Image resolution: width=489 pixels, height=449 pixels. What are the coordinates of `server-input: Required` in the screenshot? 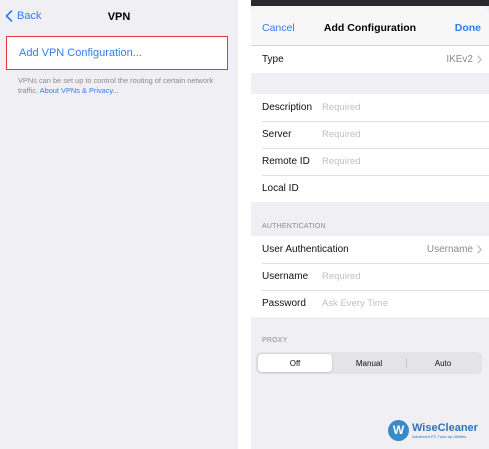 It's located at (341, 134).